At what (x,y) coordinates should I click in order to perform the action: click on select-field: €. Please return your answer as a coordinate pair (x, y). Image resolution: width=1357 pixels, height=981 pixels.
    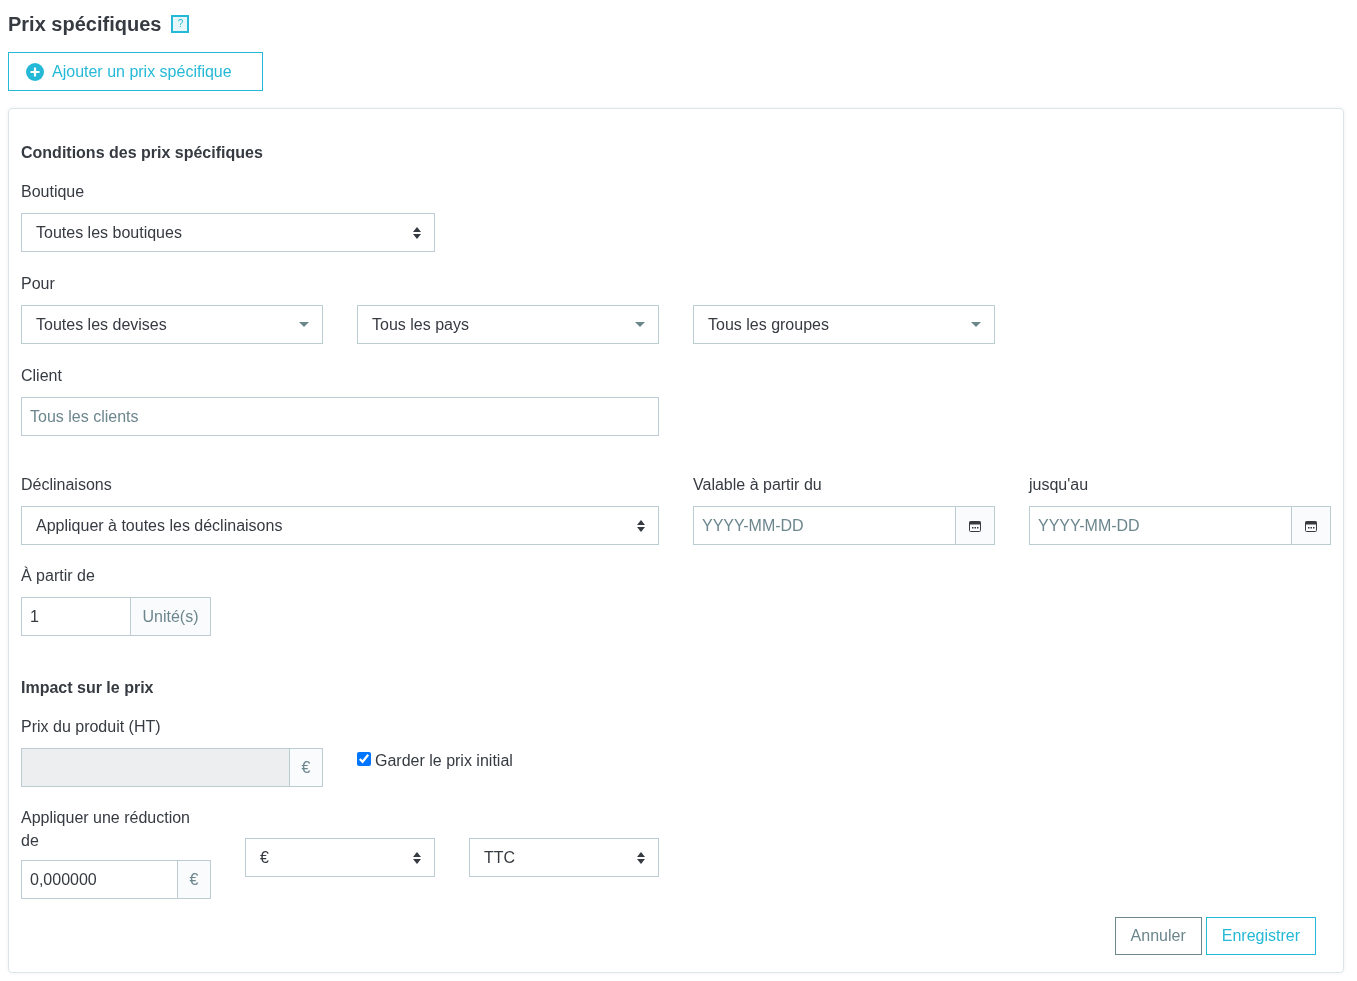
    Looking at the image, I should click on (340, 857).